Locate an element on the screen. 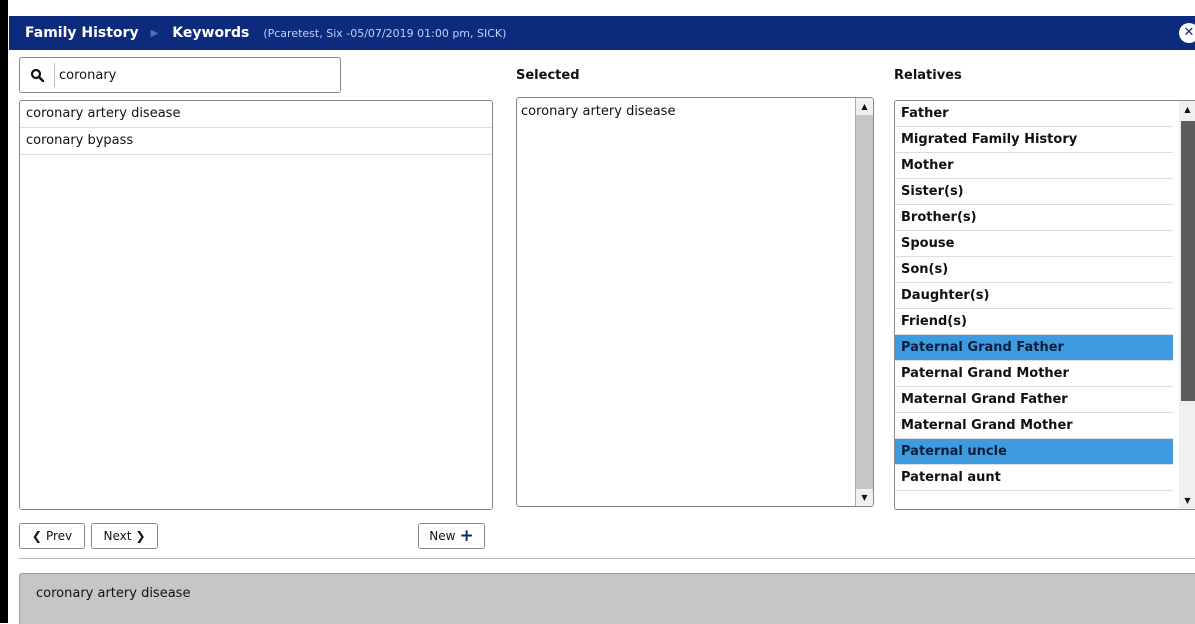 This screenshot has height=624, width=1195. relative-item: Father is located at coordinates (1034, 114).